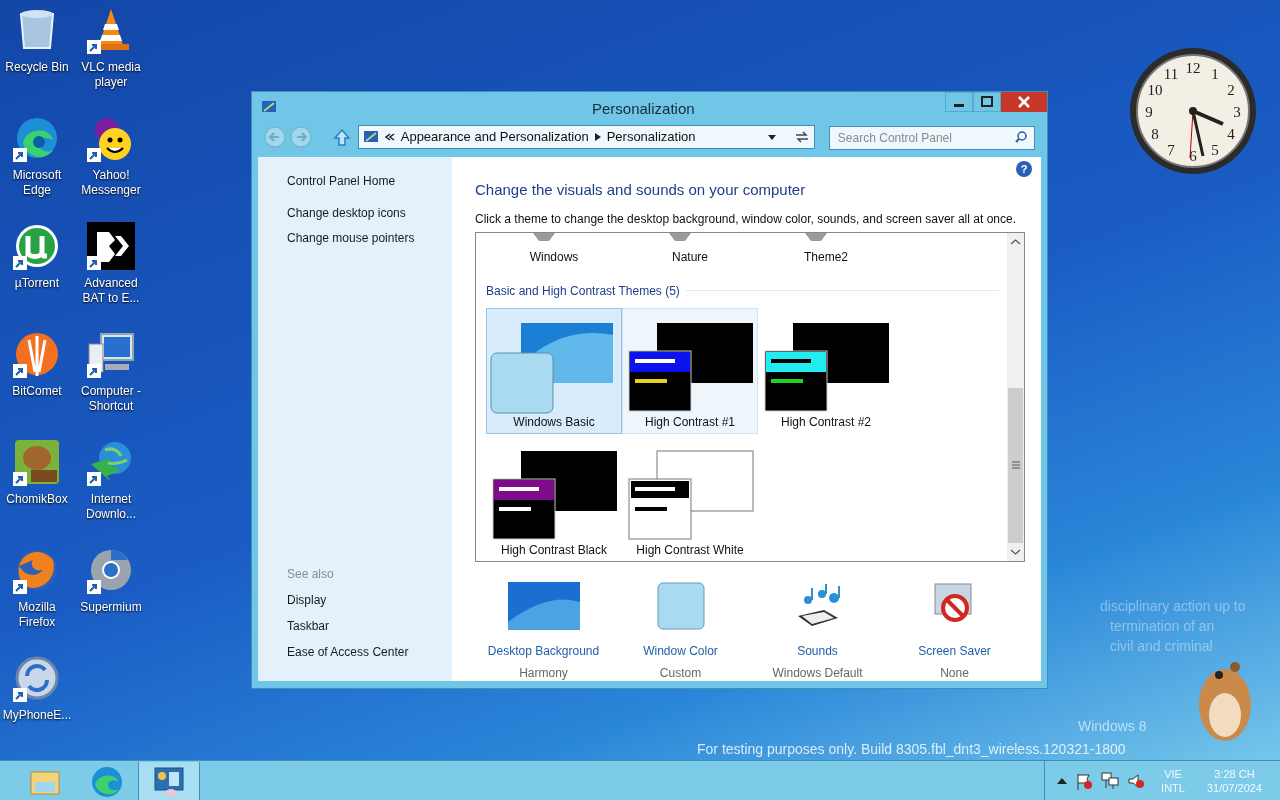 This screenshot has height=800, width=1280. What do you see at coordinates (826, 256) in the screenshot?
I see `theme-label: Theme2` at bounding box center [826, 256].